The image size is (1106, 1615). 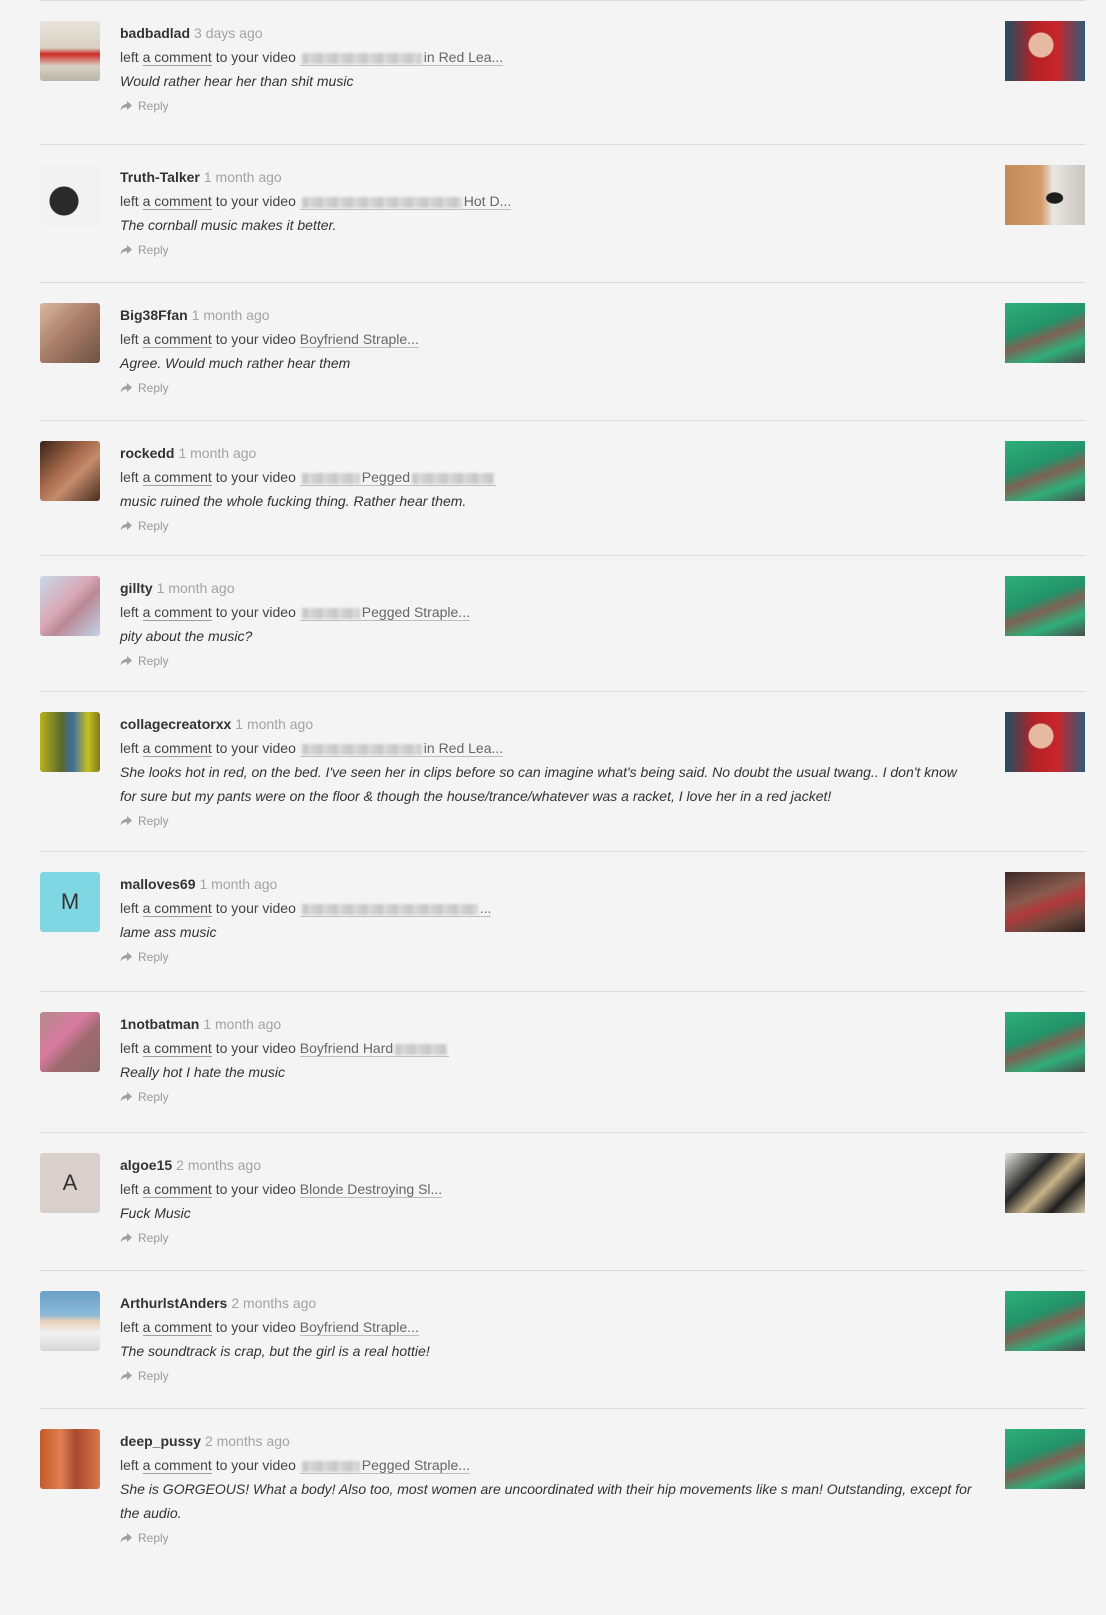 What do you see at coordinates (146, 1165) in the screenshot?
I see `username-link: algoe15` at bounding box center [146, 1165].